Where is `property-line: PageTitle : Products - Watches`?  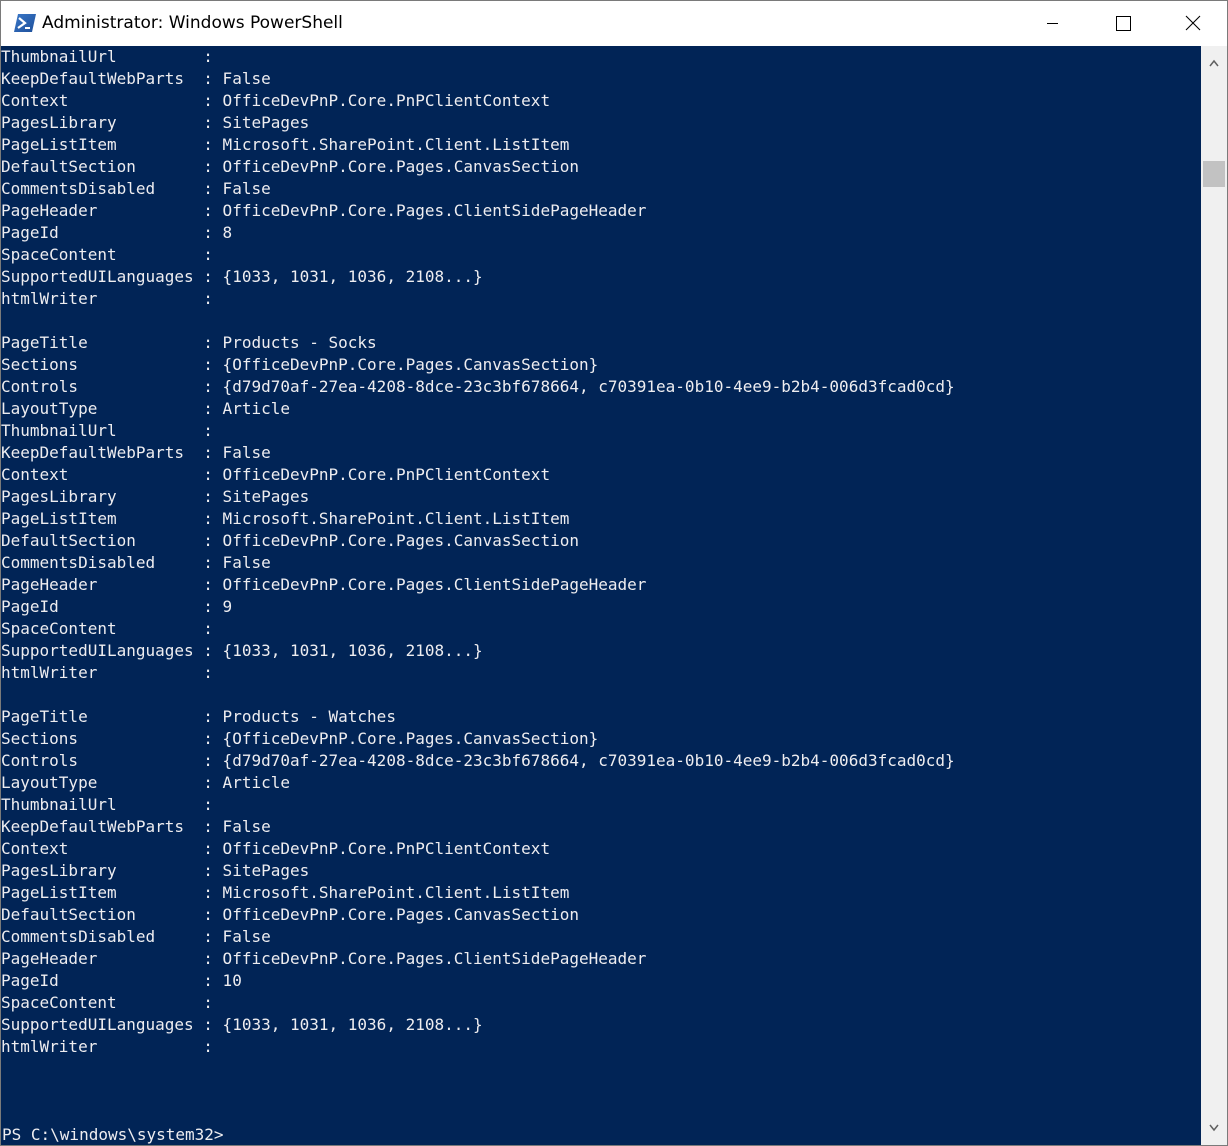
property-line: PageTitle : Products - Watches is located at coordinates (198, 716).